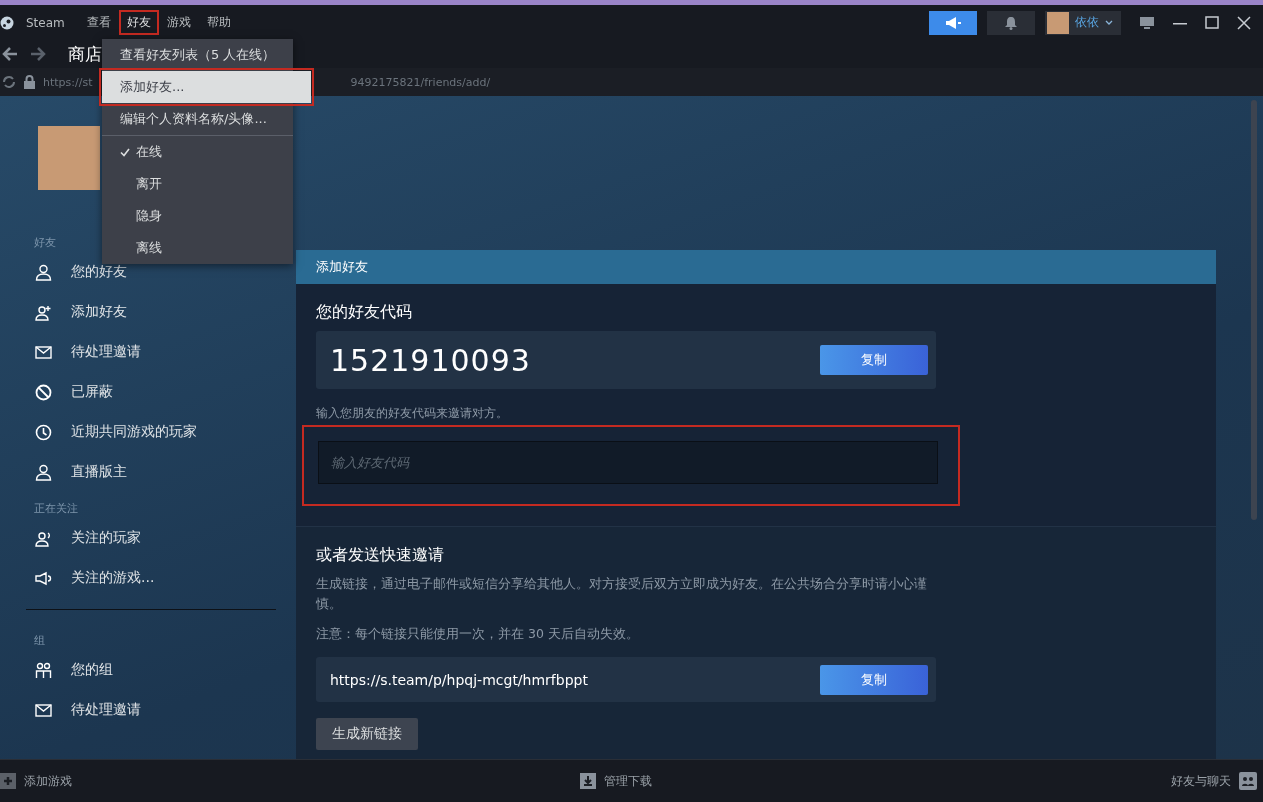 The image size is (1263, 802). I want to click on account-button: 依依, so click(1083, 22).